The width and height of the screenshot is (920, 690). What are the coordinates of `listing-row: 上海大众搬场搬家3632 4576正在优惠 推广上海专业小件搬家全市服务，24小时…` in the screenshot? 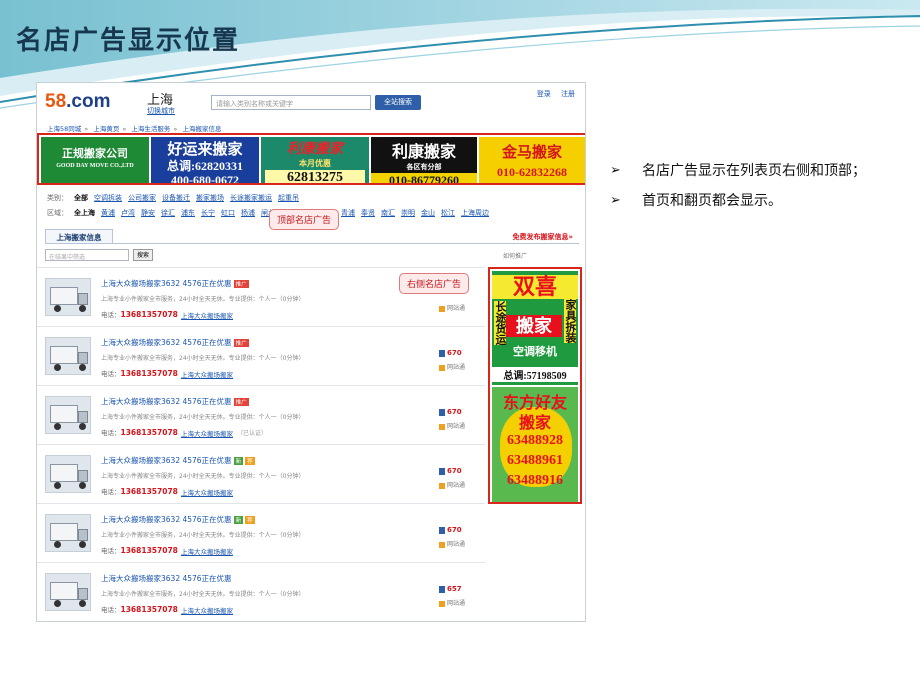 It's located at (261, 414).